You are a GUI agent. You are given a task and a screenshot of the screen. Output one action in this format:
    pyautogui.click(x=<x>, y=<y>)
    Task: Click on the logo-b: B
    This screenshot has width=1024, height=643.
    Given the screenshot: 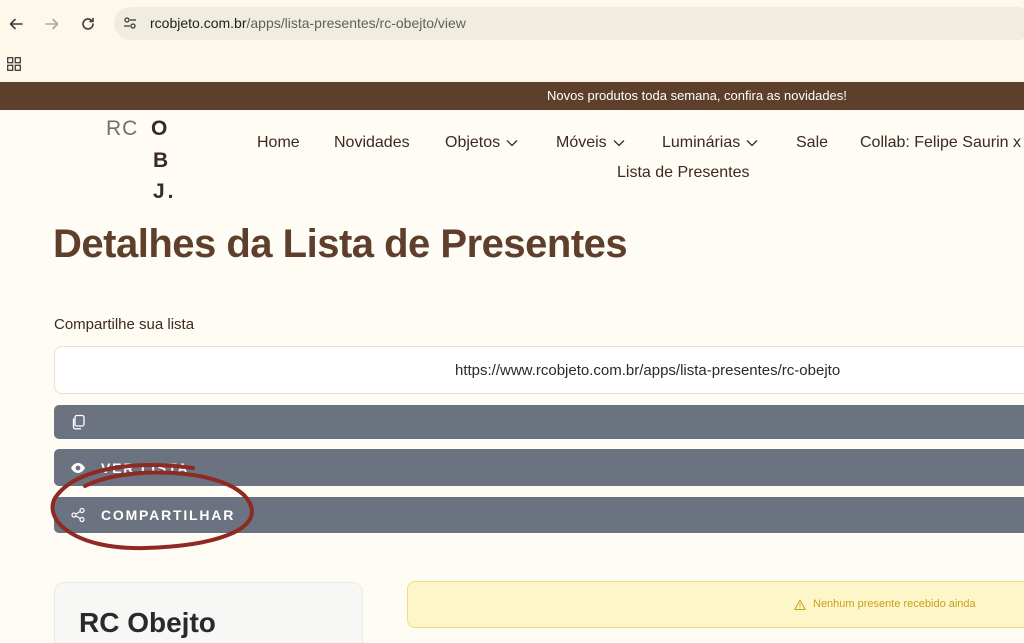 What is the action you would take?
    pyautogui.click(x=161, y=160)
    